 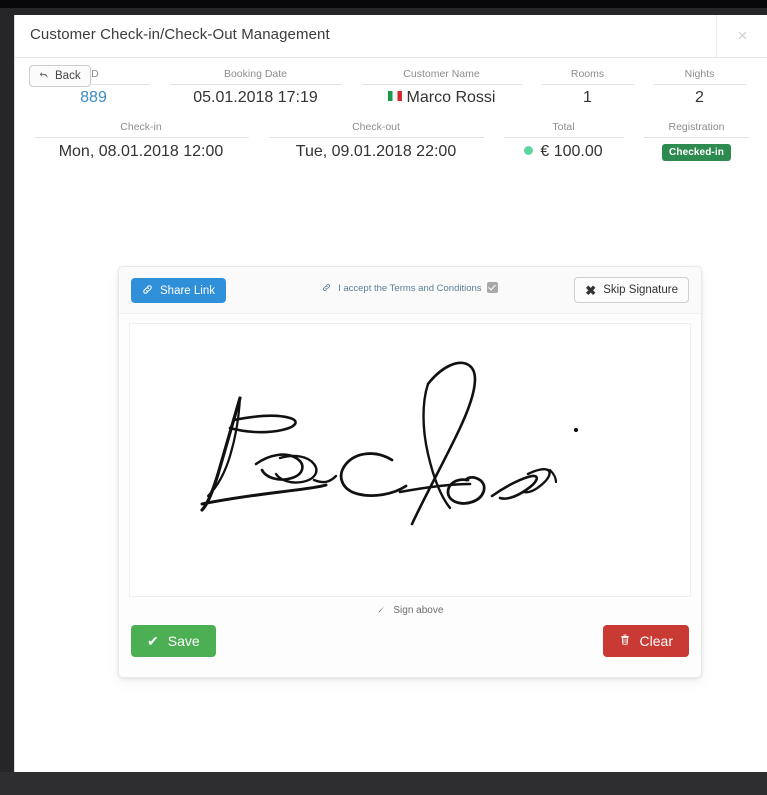 I want to click on cell-total: € 100.00, so click(x=564, y=154).